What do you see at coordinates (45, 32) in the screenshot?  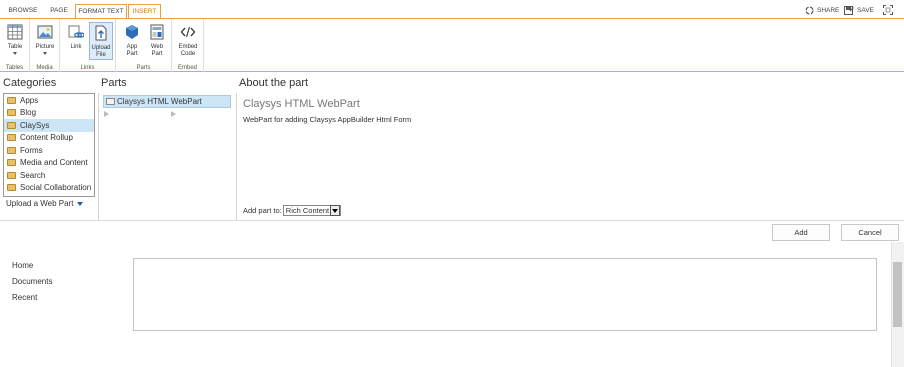 I see `picture-icon` at bounding box center [45, 32].